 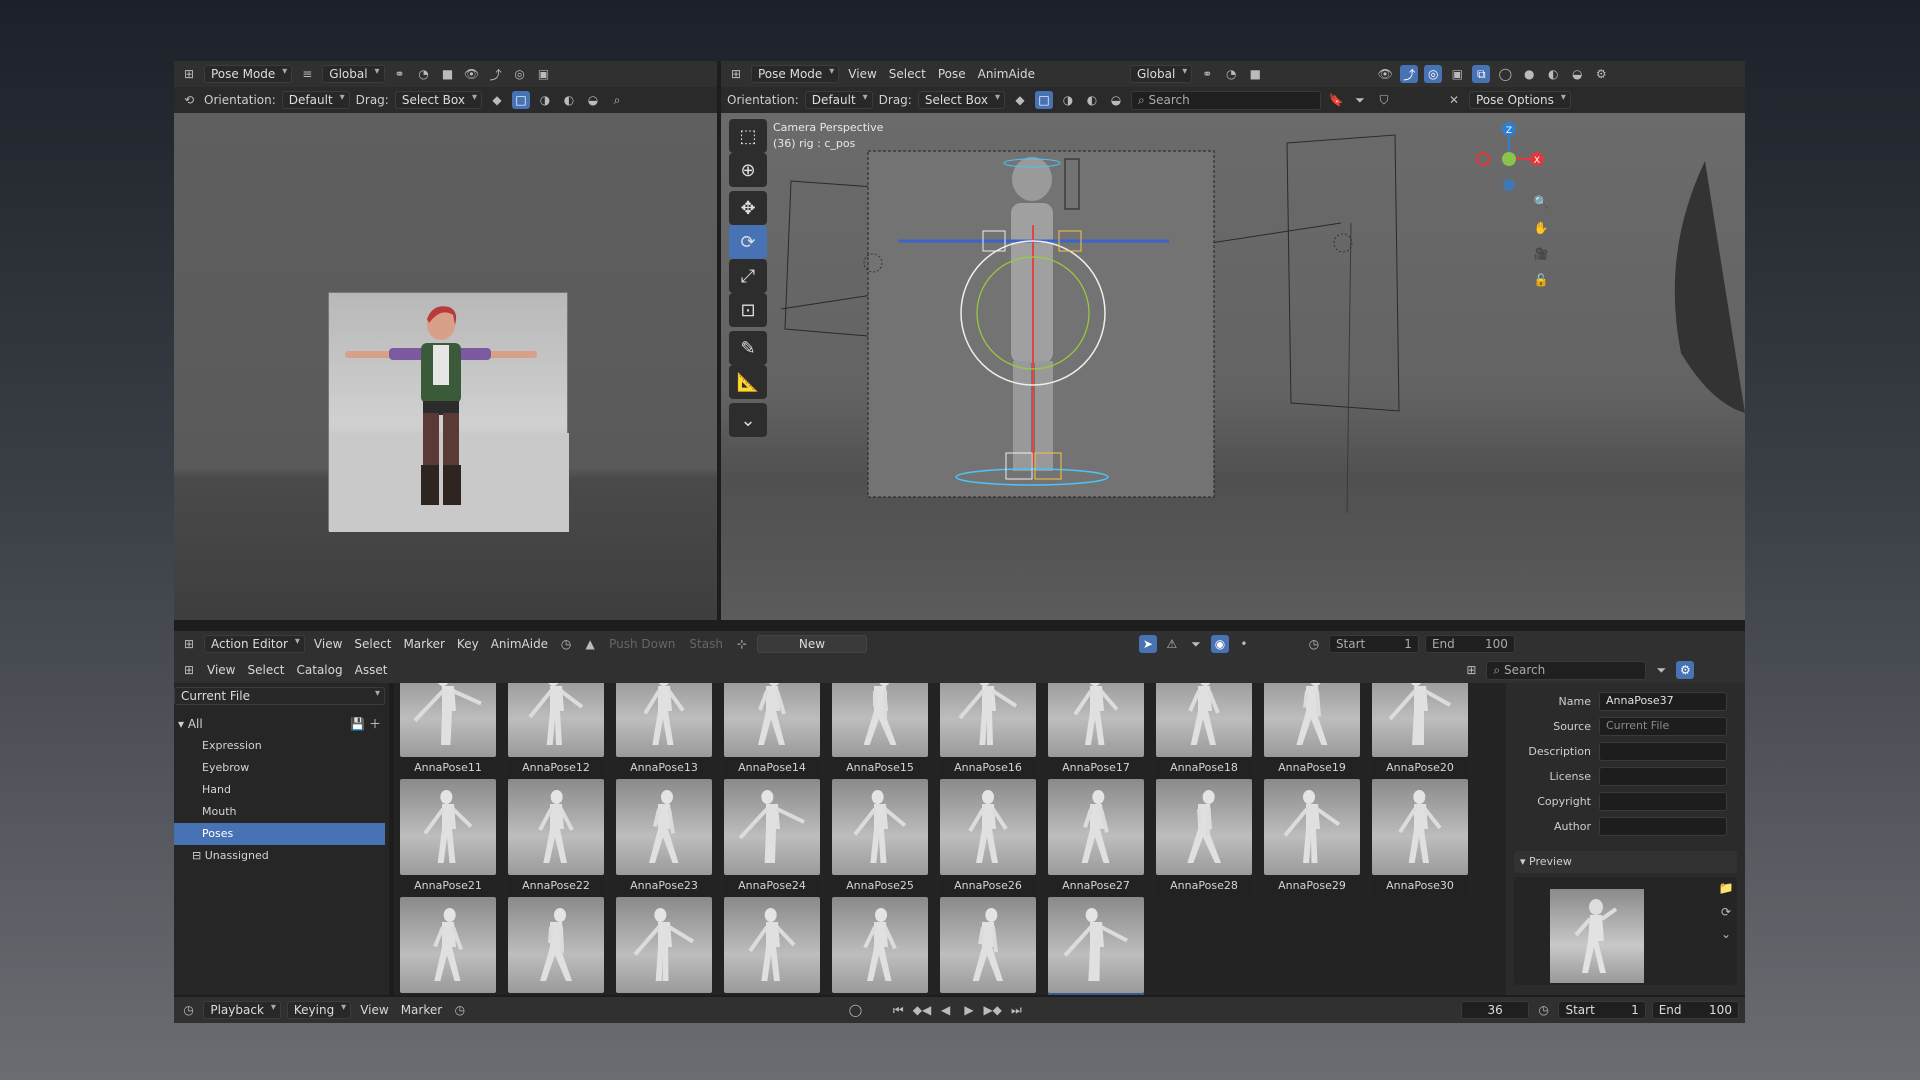 I want to click on asset-thumbnail: AnnaPose17, so click(x=1096, y=731).